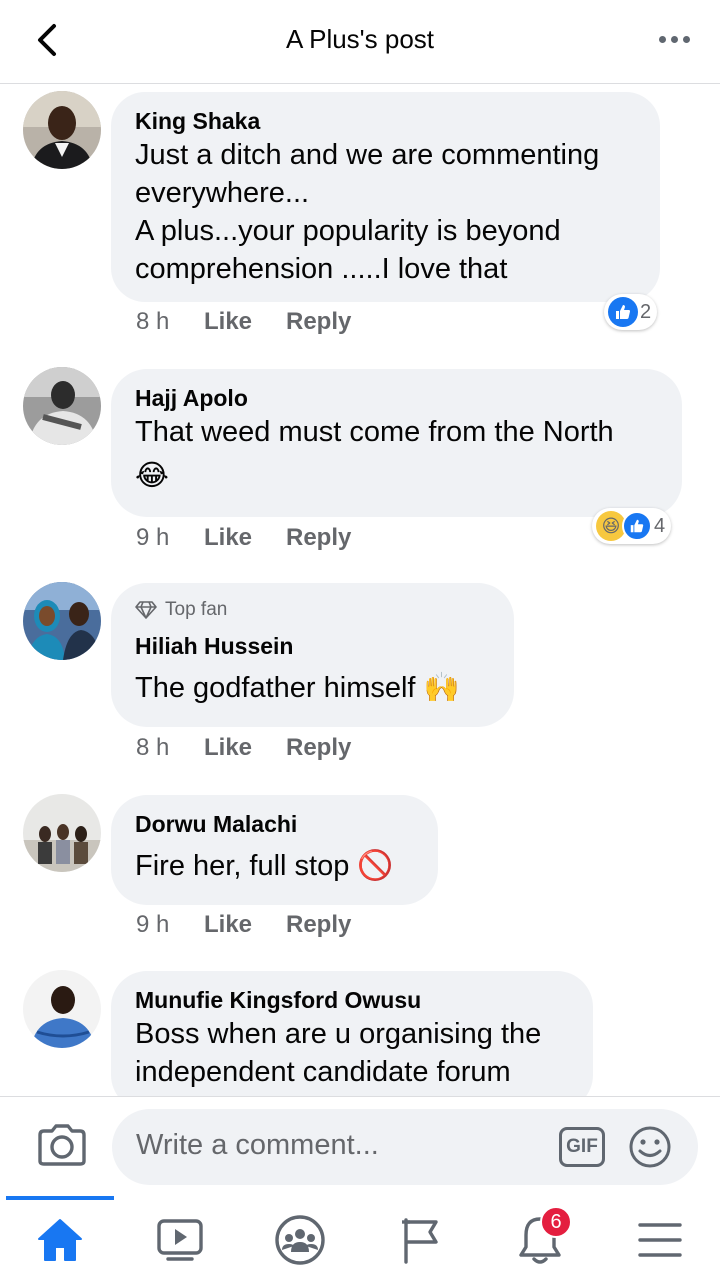 The image size is (720, 1280). What do you see at coordinates (196, 609) in the screenshot?
I see `top-fan-label: Top fan` at bounding box center [196, 609].